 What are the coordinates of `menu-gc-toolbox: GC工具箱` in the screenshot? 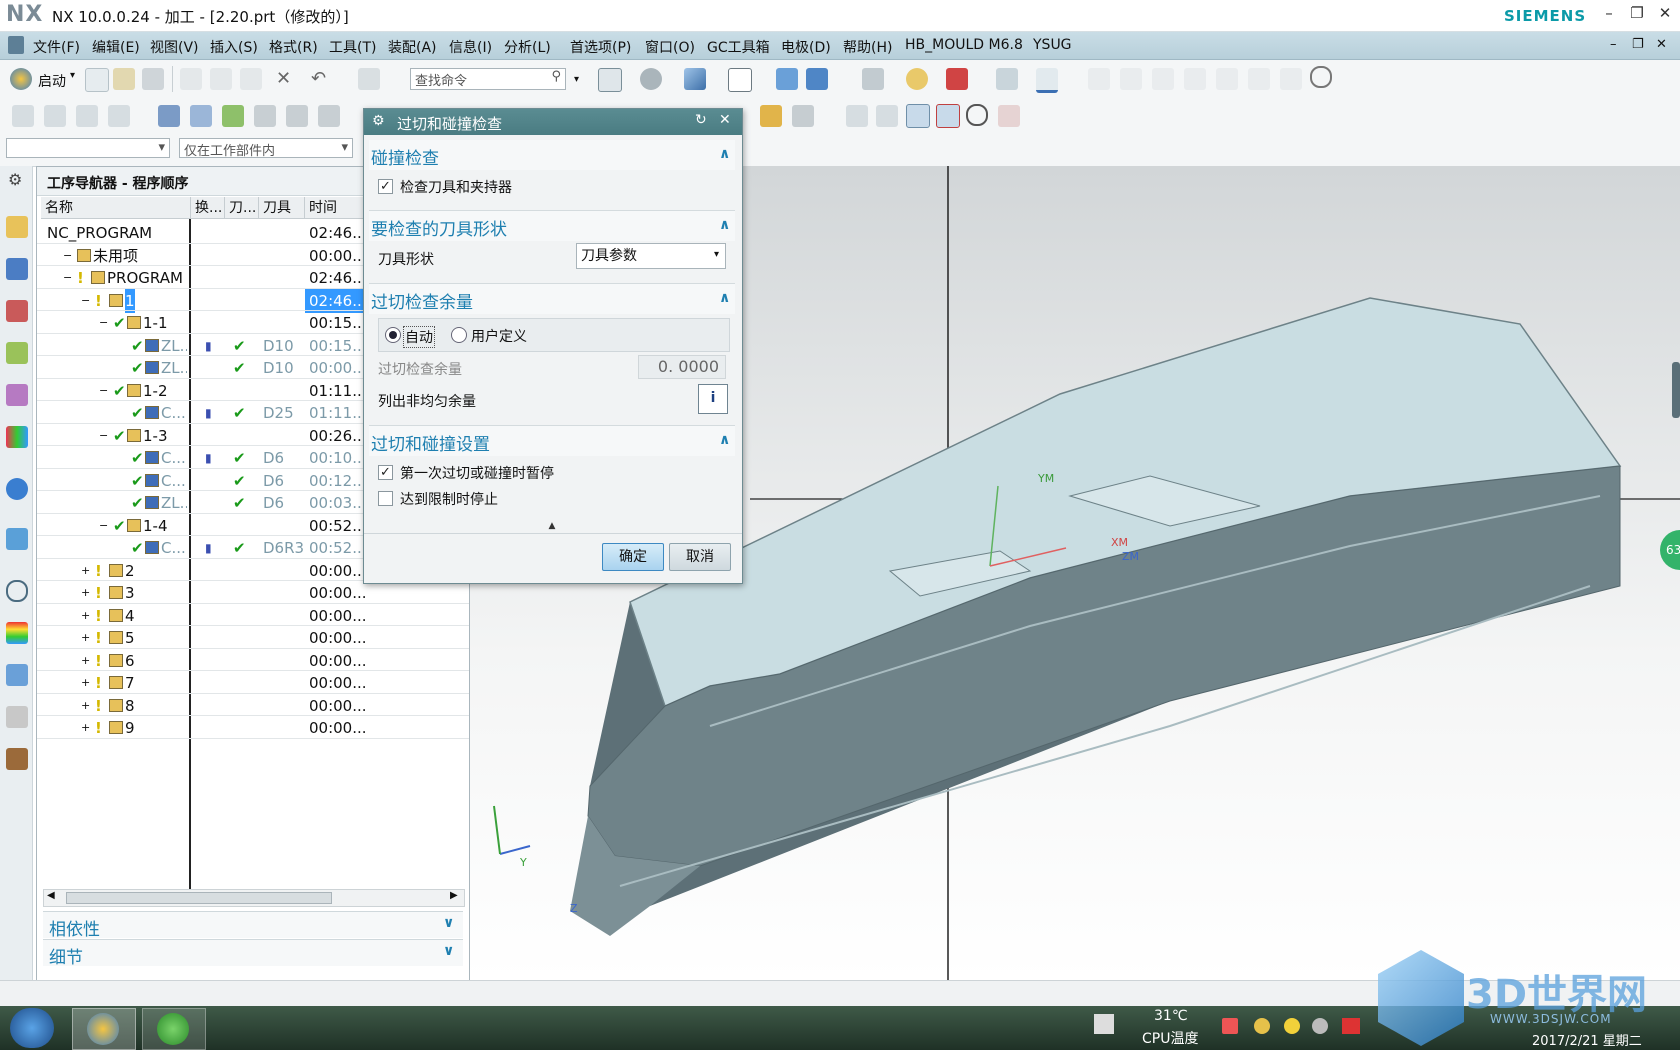 It's located at (738, 47).